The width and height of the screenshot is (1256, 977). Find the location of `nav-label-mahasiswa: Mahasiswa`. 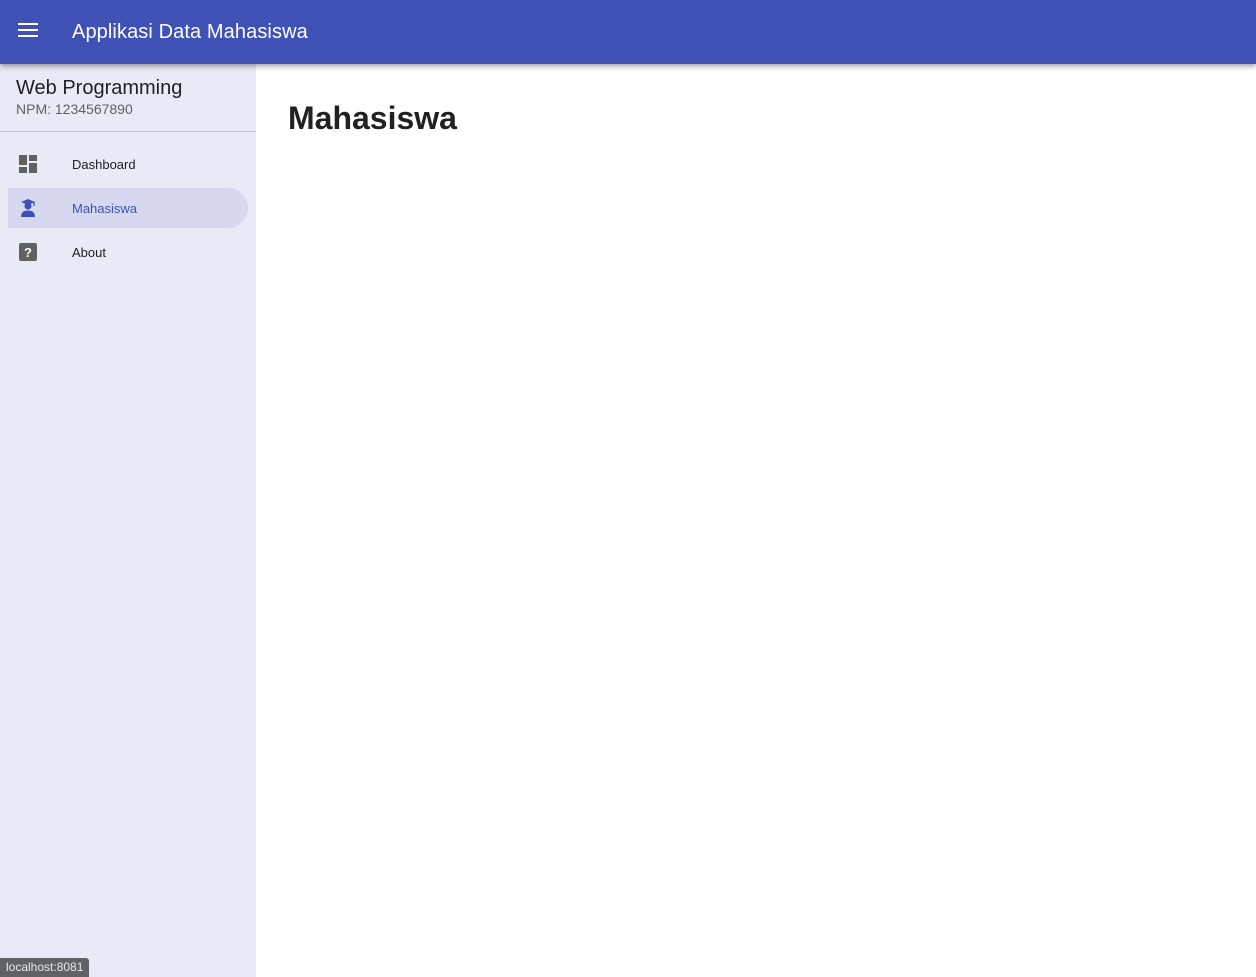

nav-label-mahasiswa: Mahasiswa is located at coordinates (105, 208).